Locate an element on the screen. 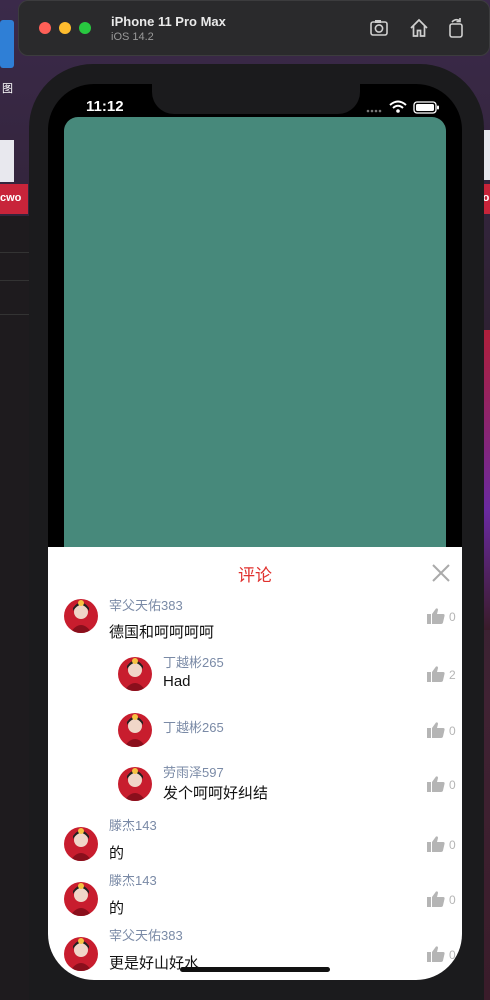 The width and height of the screenshot is (490, 1000). desktop-file-left: cwo is located at coordinates (14, 199).